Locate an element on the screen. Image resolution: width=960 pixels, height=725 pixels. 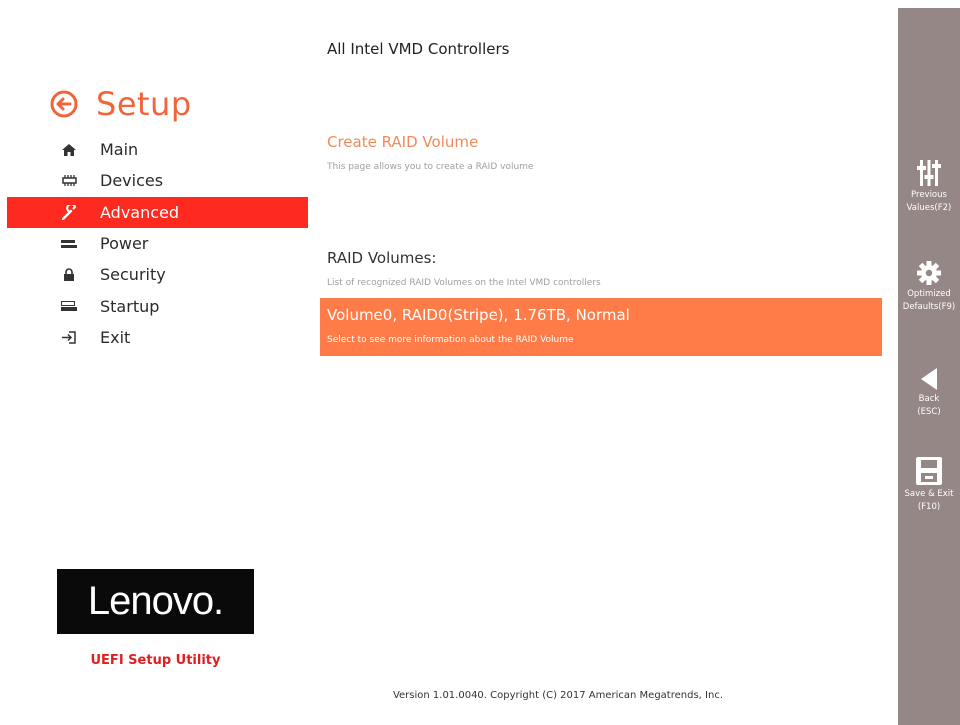
sidebar-item-label: Devices is located at coordinates (132, 181).